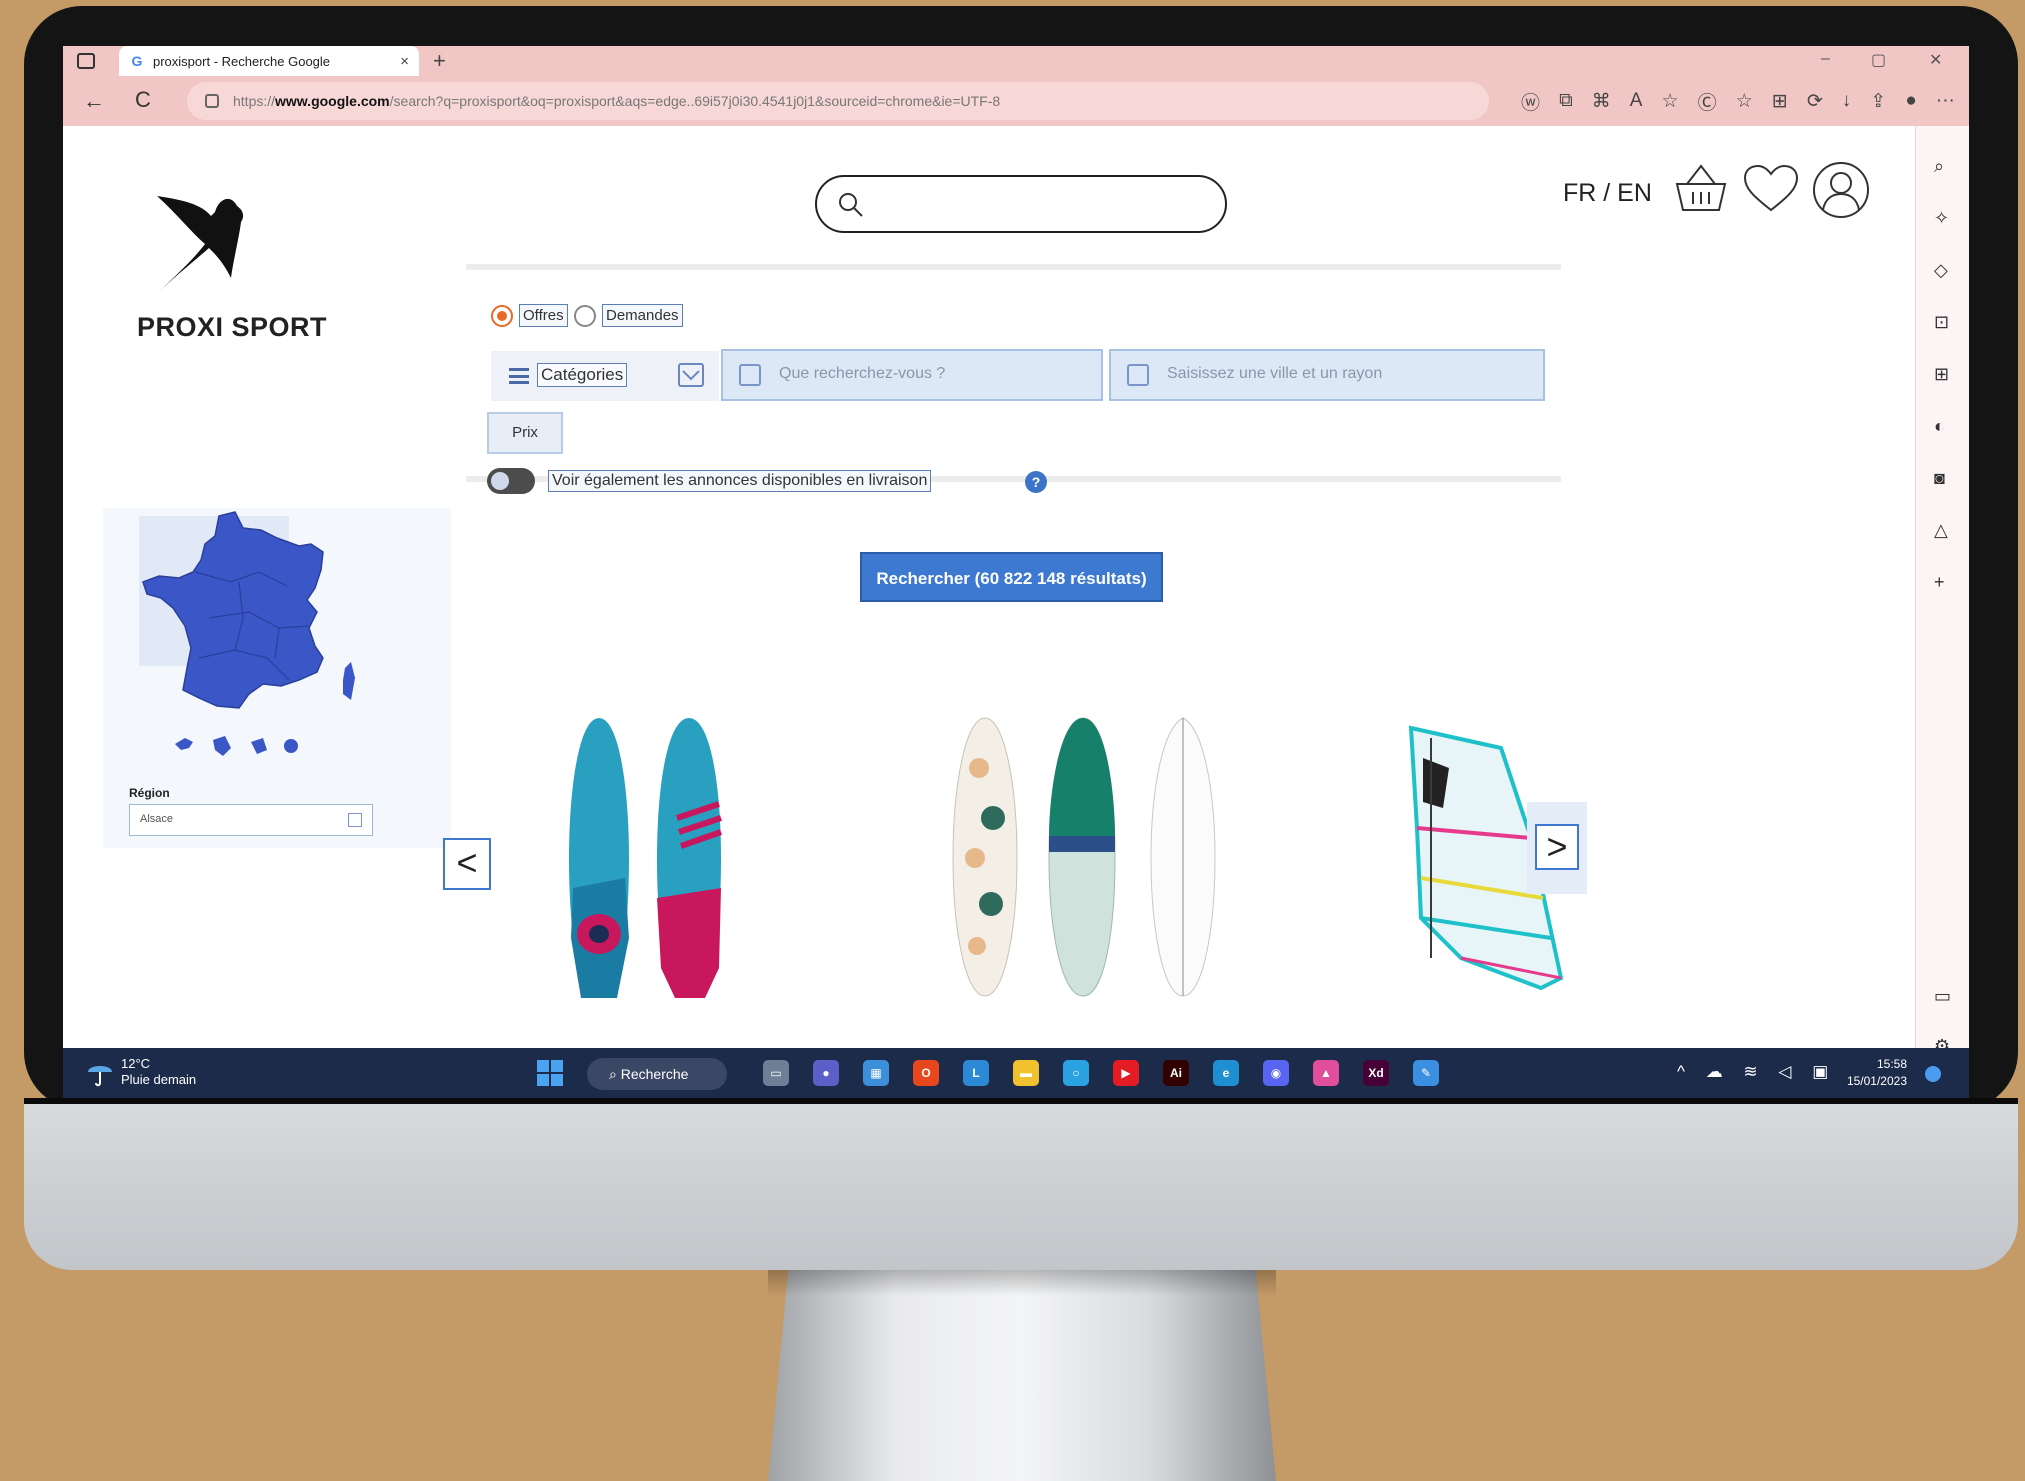 The image size is (2025, 1481). Describe the element at coordinates (1942, 612) in the screenshot. I see `edge-sidebar: ⌕ ✧ ◇ ⊡ ⊞ ◐ ◙ △ + ▭ ⚙` at that location.